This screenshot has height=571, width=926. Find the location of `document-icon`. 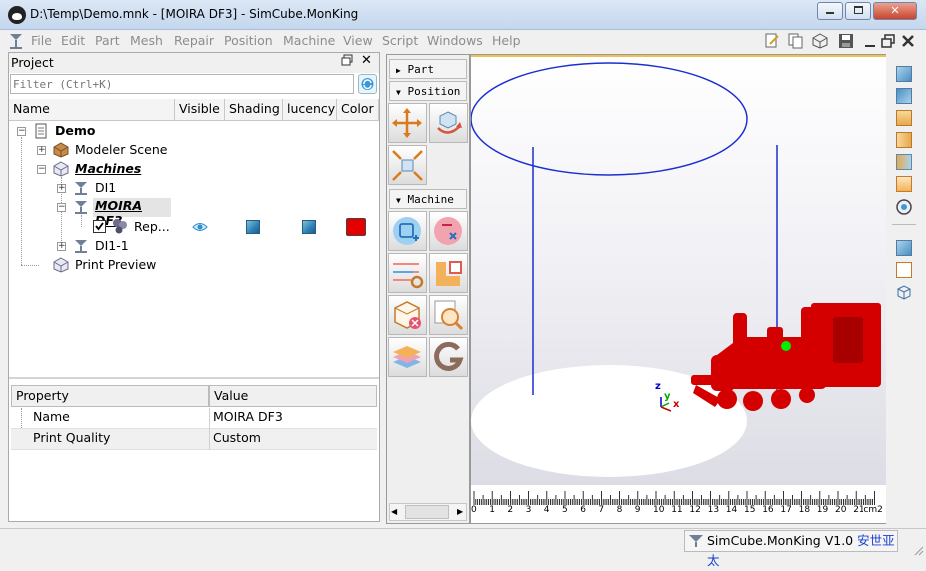

document-icon is located at coordinates (41, 131).